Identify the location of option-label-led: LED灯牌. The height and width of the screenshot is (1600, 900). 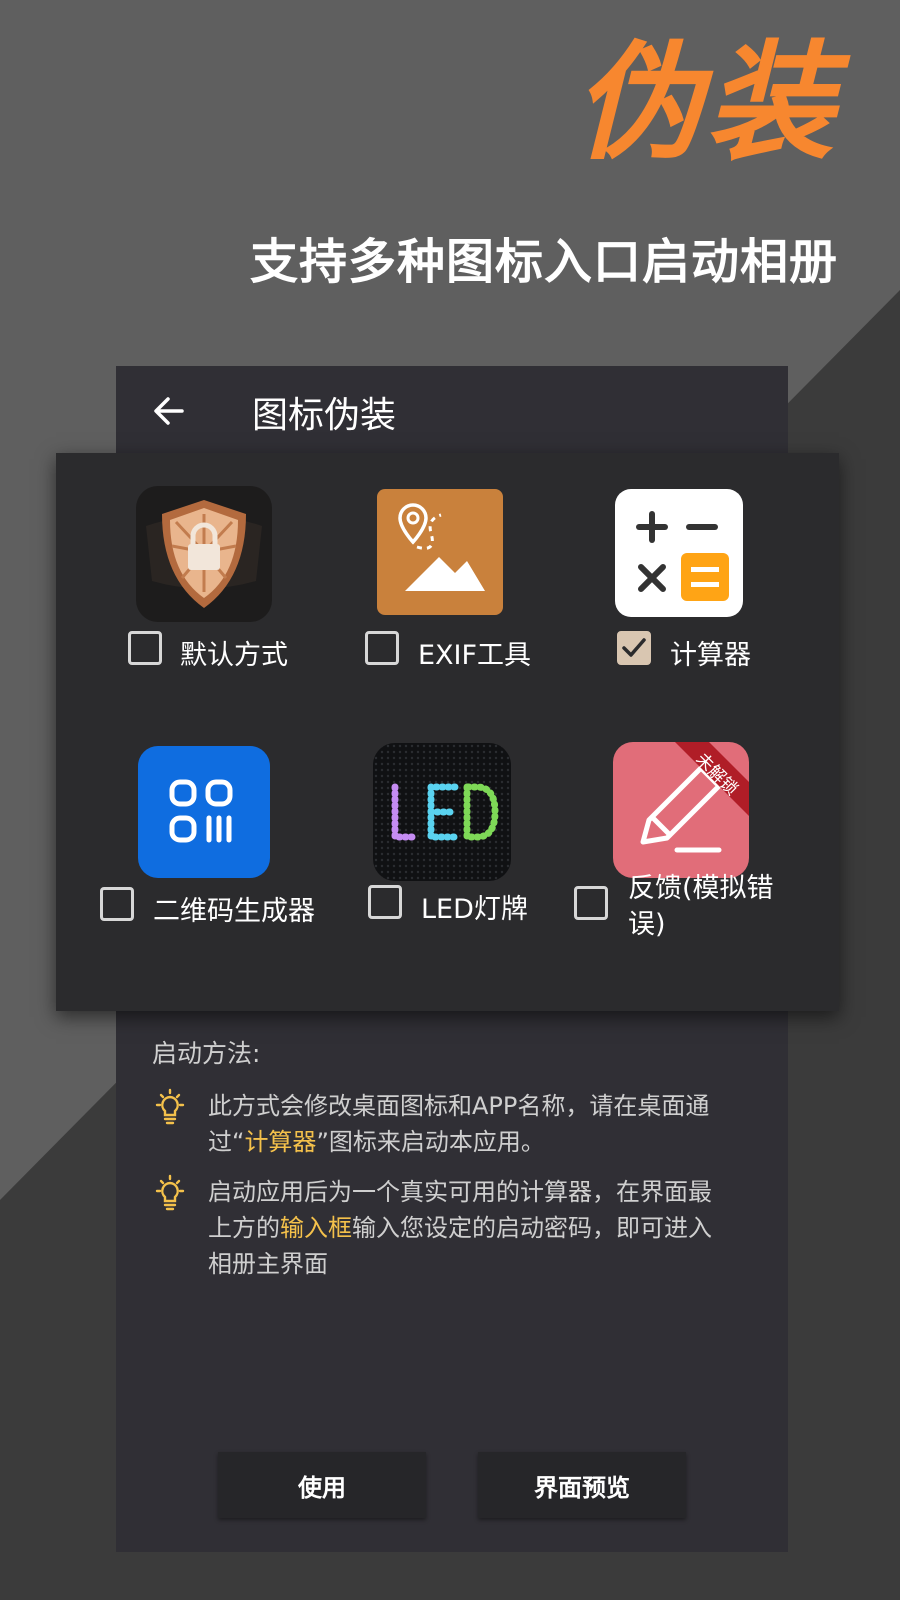
(474, 909).